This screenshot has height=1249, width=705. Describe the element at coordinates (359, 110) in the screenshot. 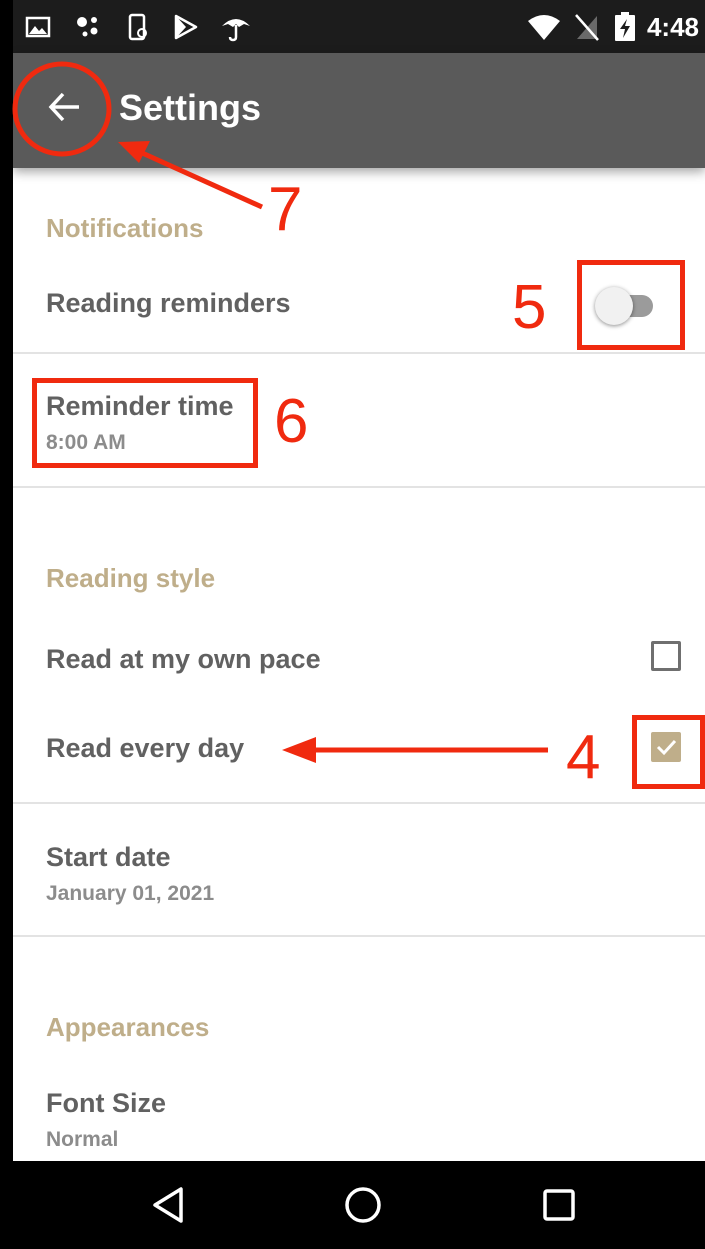

I see `app-bar: Settings` at that location.